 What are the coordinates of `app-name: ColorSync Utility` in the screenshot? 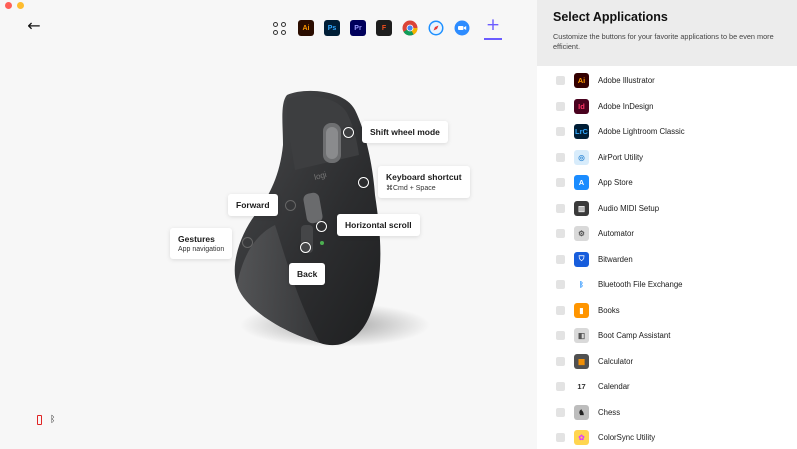 It's located at (627, 438).